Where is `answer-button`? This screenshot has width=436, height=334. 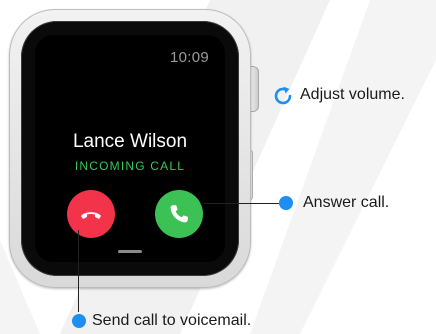 answer-button is located at coordinates (179, 214).